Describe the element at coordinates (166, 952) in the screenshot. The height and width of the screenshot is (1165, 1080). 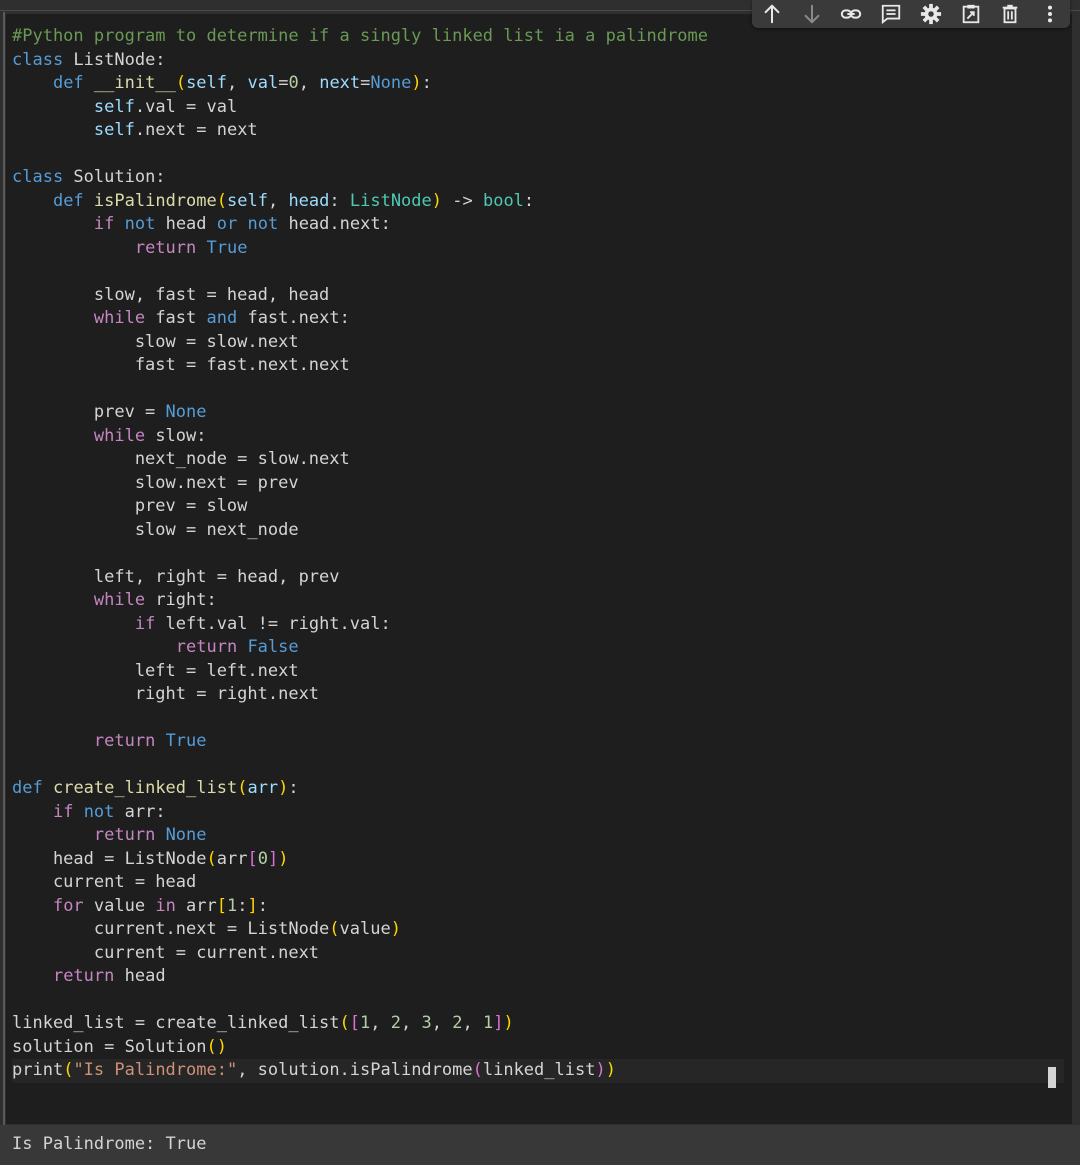
I see `code-token: current = current.next` at that location.